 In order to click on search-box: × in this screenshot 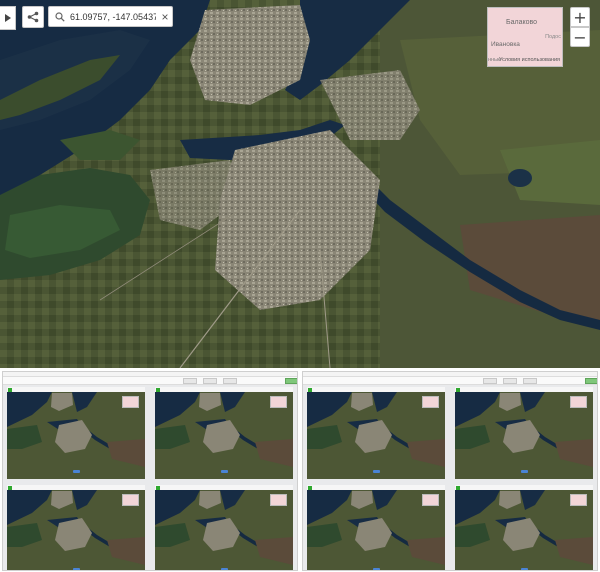, I will do `click(110, 16)`.